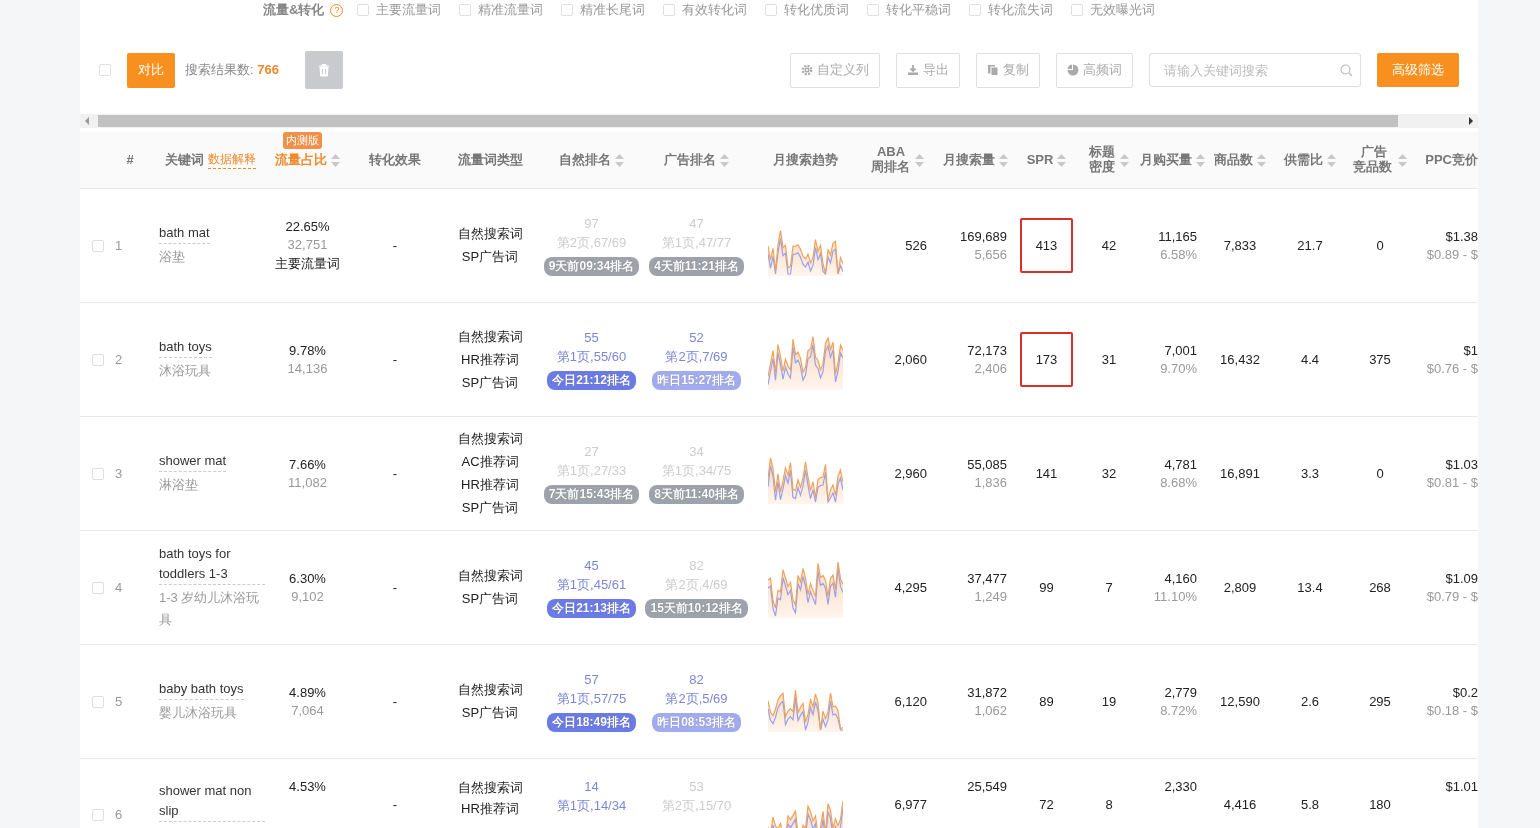  What do you see at coordinates (1240, 474) in the screenshot?
I see `product-count: 16,891` at bounding box center [1240, 474].